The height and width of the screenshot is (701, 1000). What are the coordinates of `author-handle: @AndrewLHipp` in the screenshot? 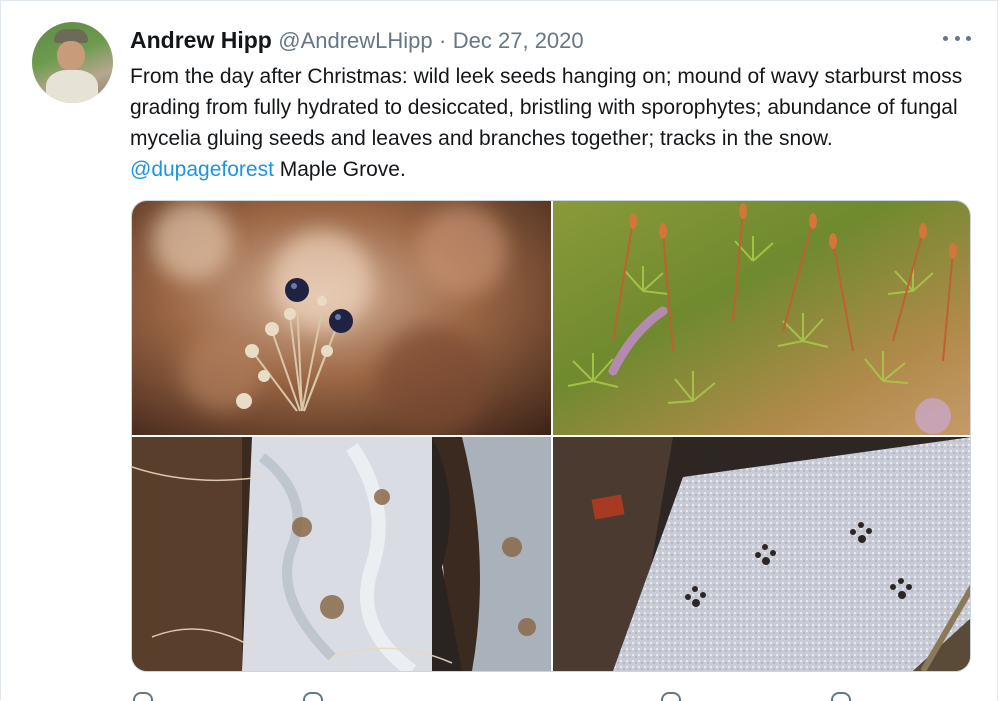 It's located at (355, 40).